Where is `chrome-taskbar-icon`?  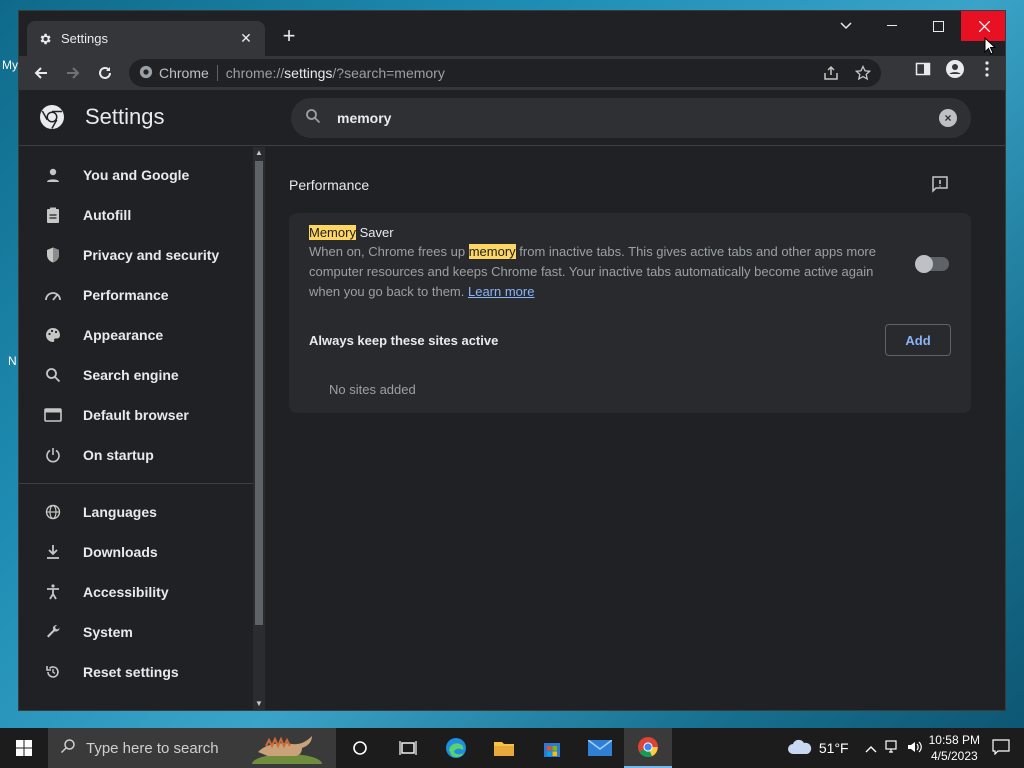
chrome-taskbar-icon is located at coordinates (648, 748).